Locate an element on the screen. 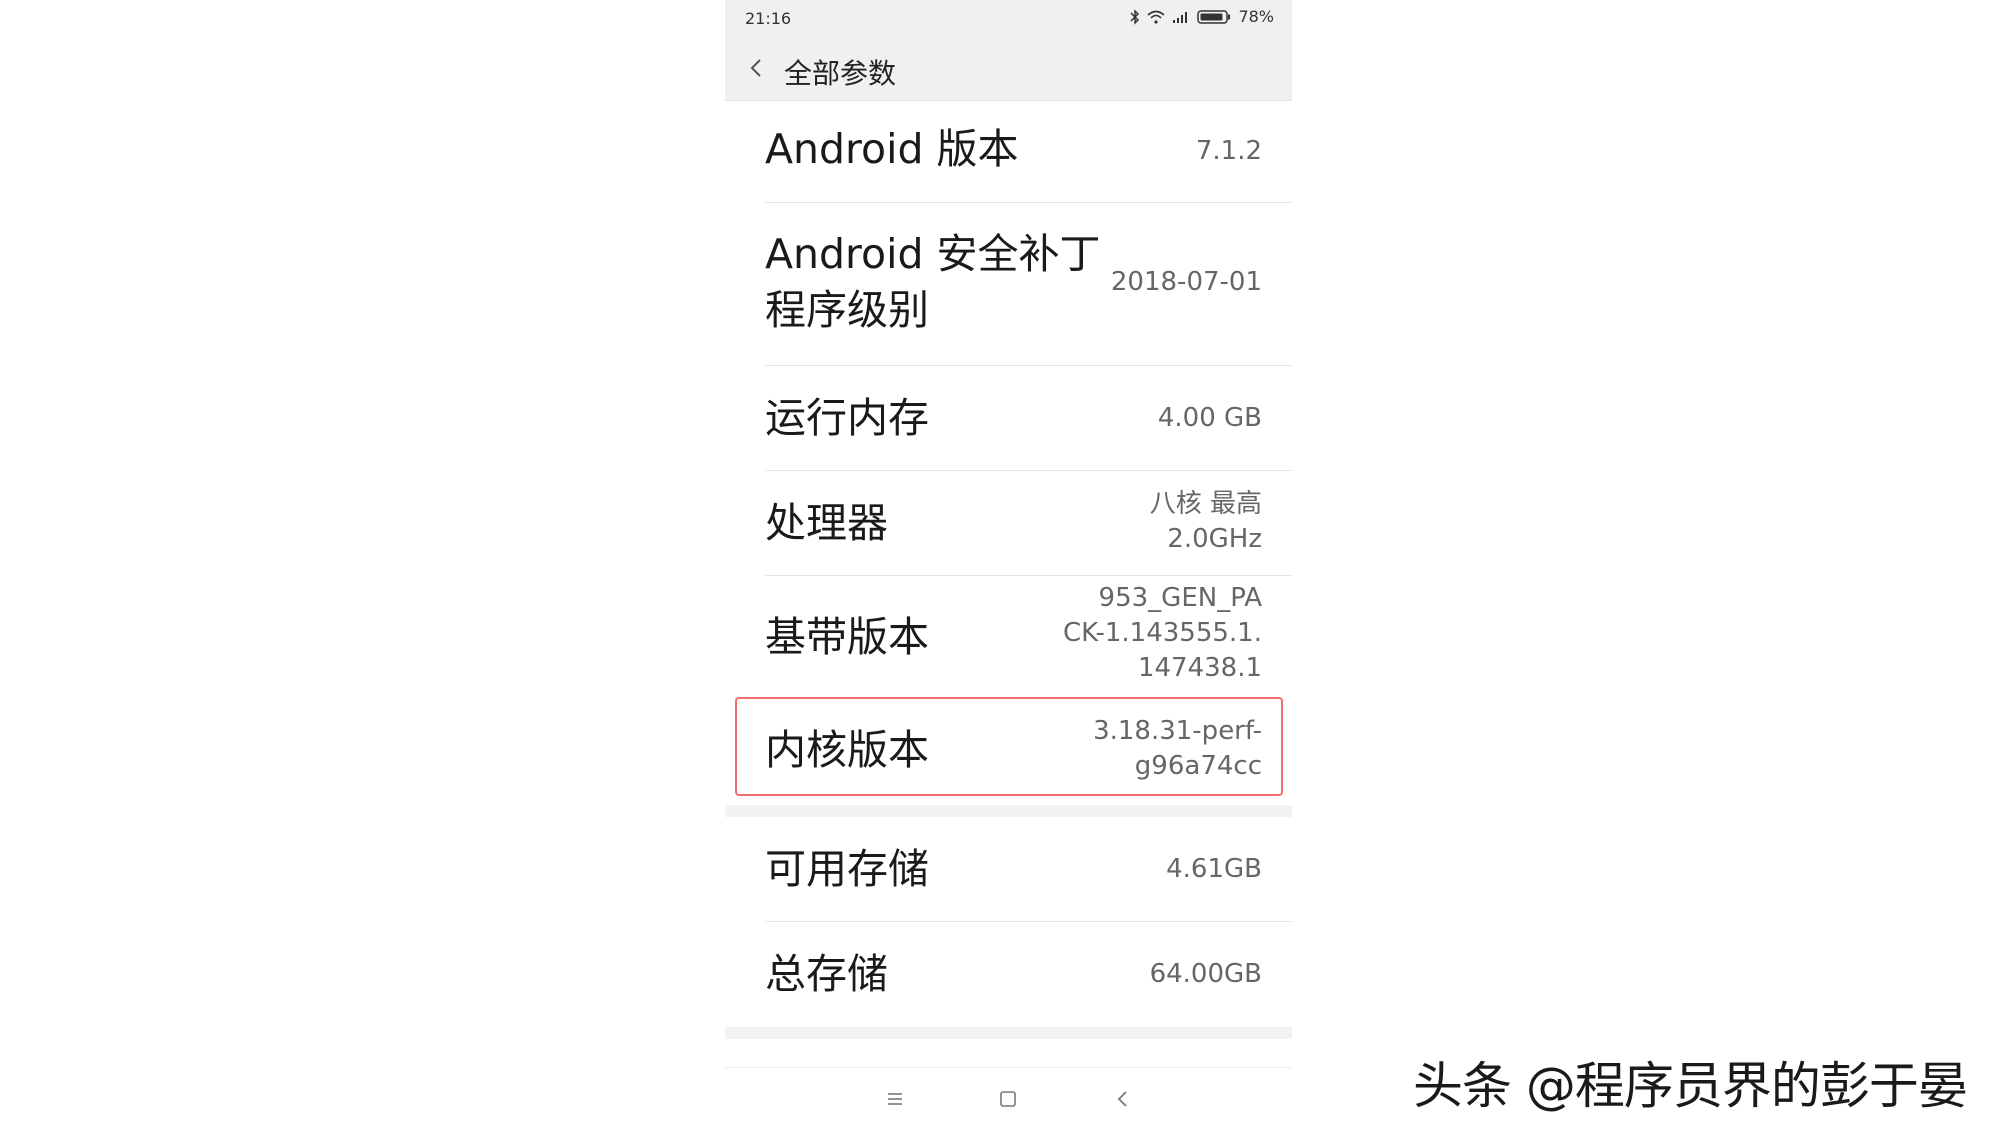  list-item-label: 总存储 is located at coordinates (826, 974).